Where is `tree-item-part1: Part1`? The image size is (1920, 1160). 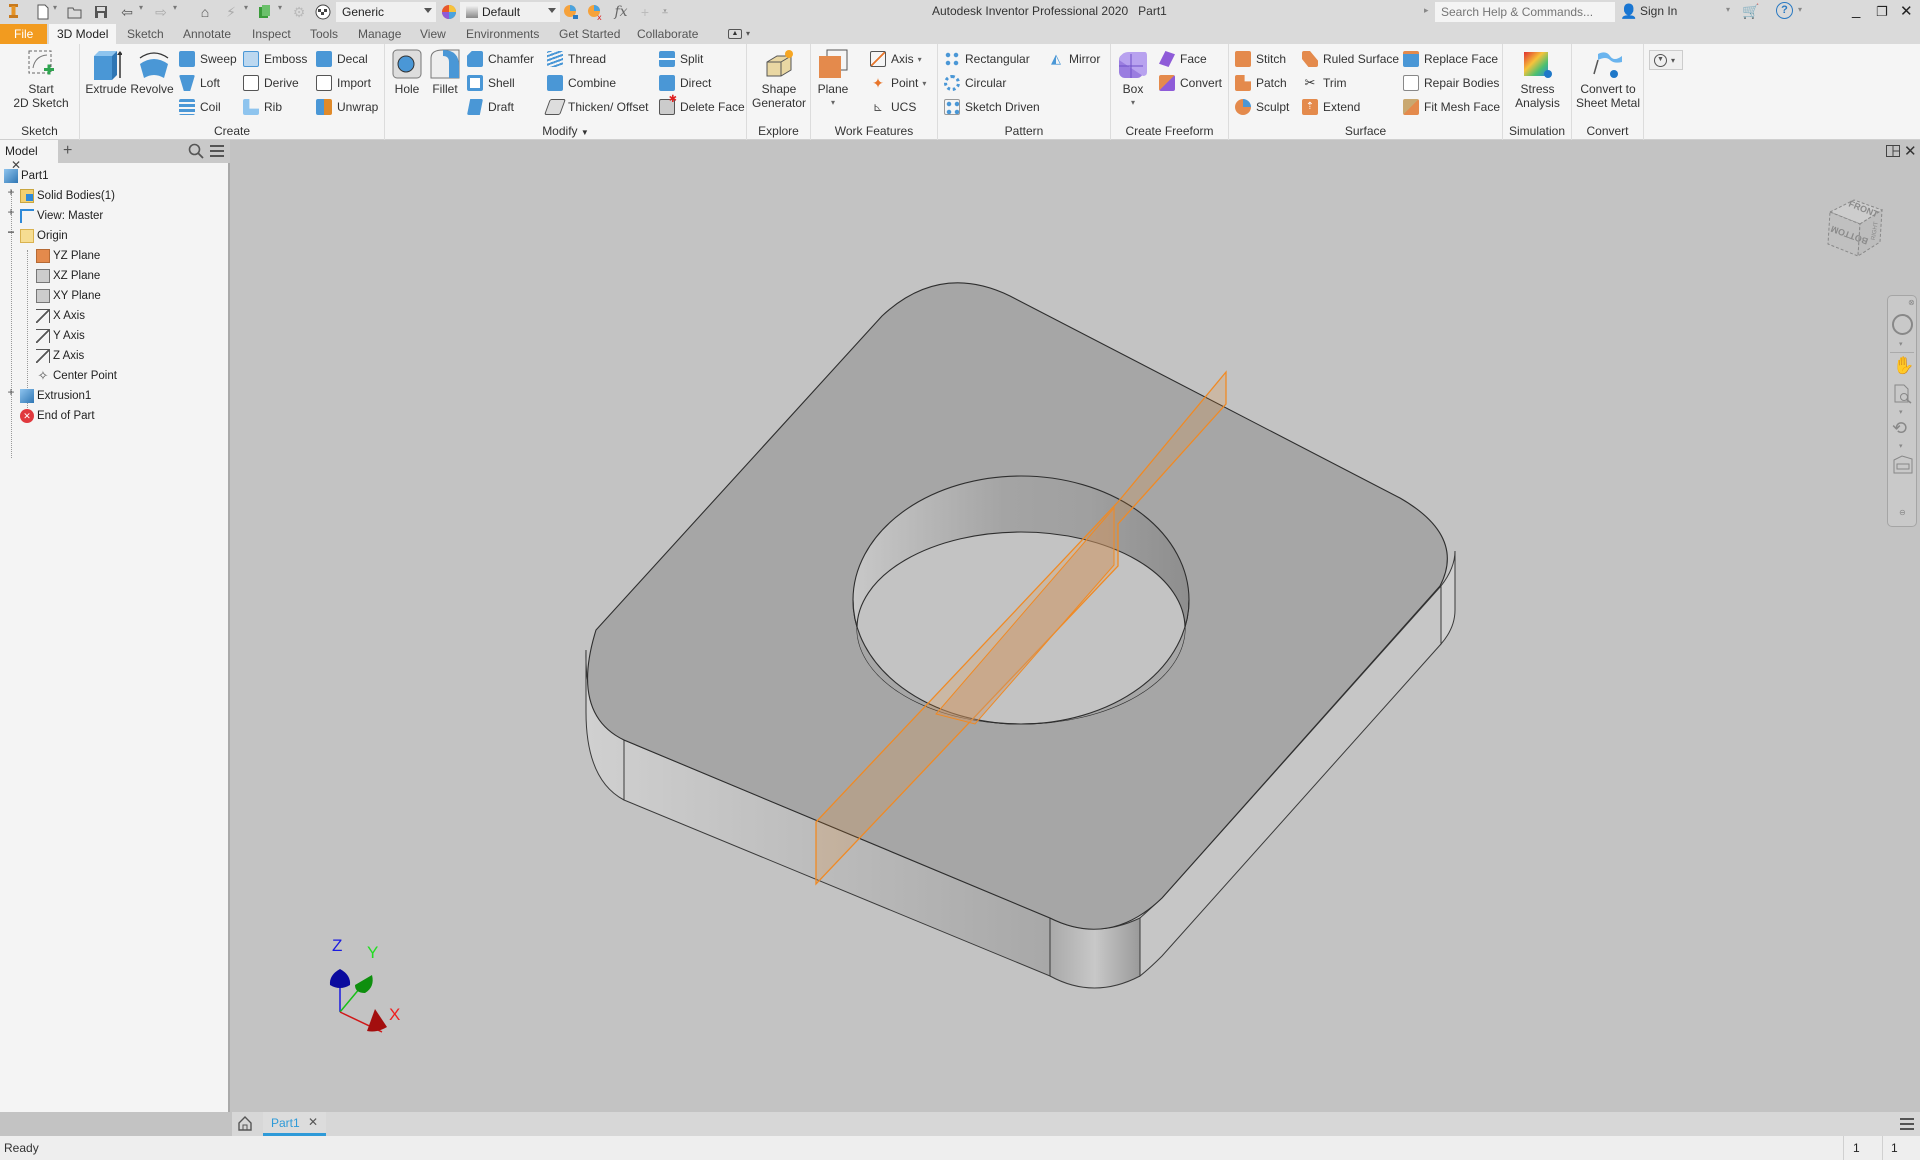 tree-item-part1: Part1 is located at coordinates (26, 176).